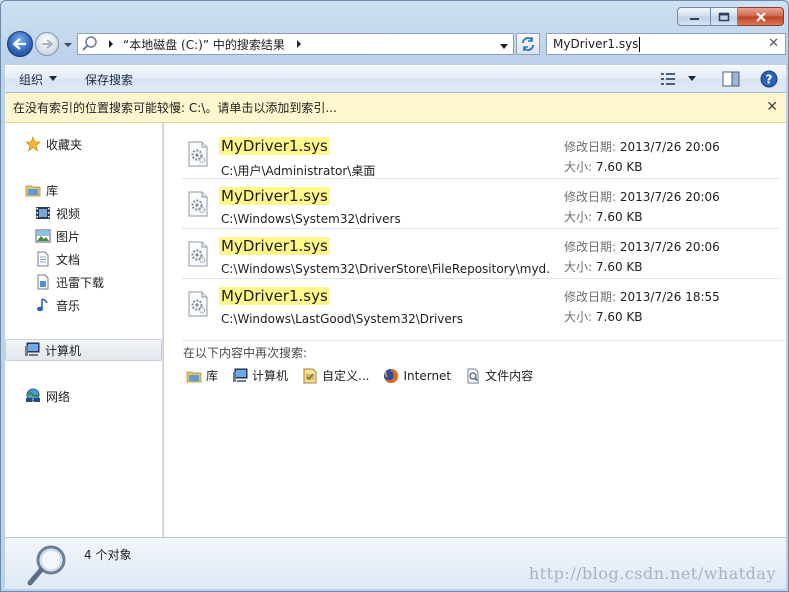 This screenshot has height=592, width=789. I want to click on divider, so click(484, 340).